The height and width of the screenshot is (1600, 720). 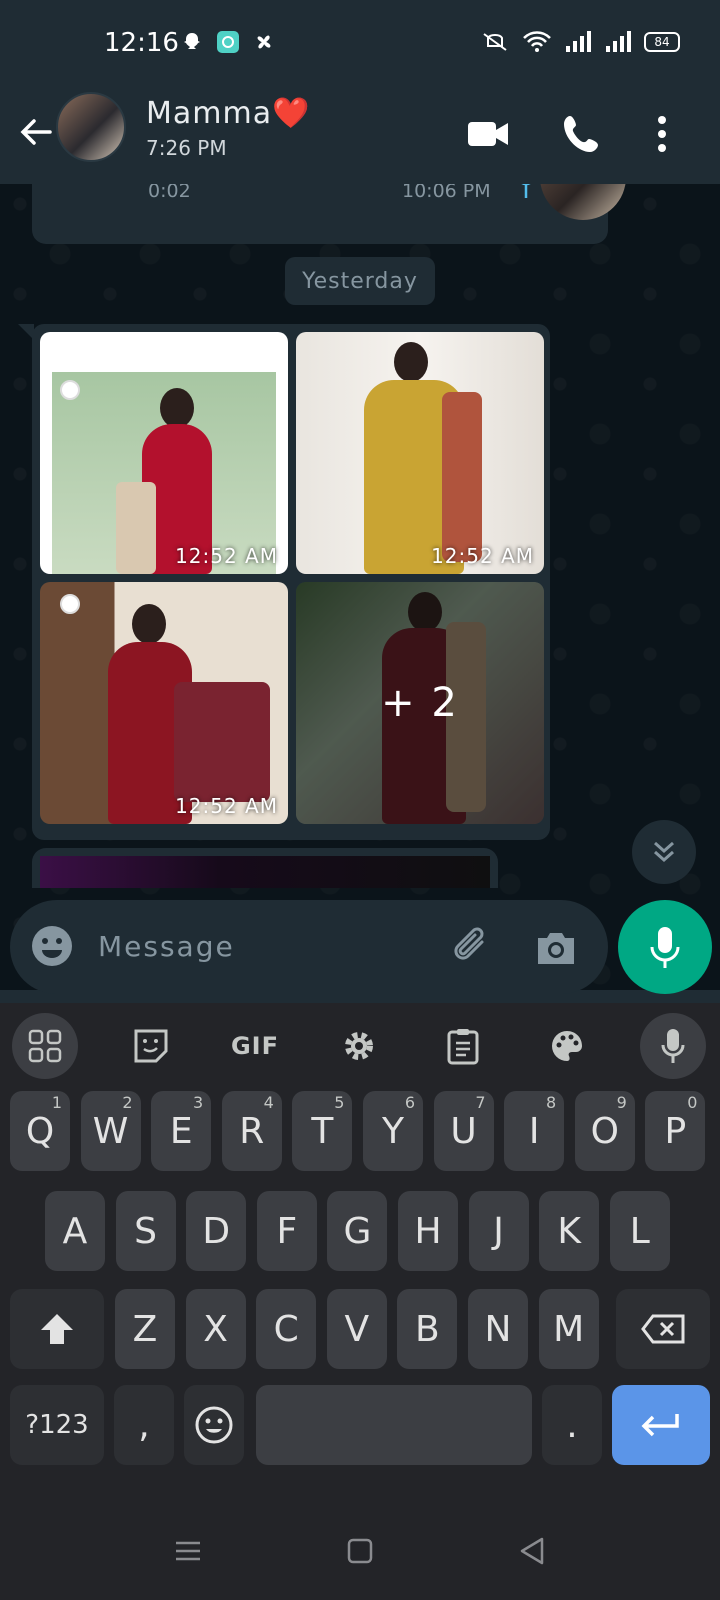 I want to click on clipboard-button, so click(x=463, y=1046).